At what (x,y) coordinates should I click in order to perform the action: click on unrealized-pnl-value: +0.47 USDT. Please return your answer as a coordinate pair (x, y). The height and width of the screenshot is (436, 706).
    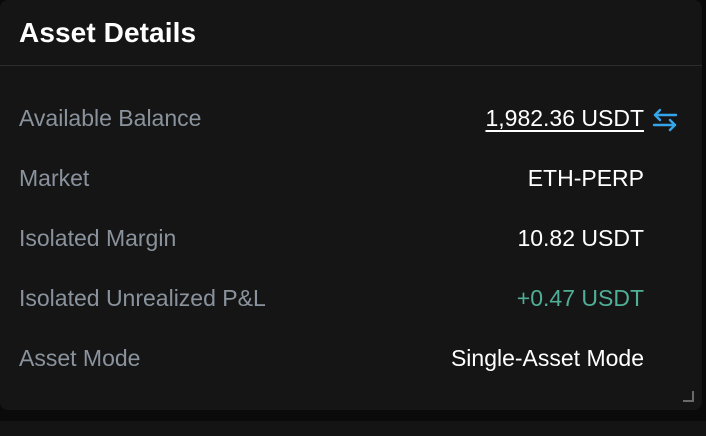
    Looking at the image, I should click on (580, 298).